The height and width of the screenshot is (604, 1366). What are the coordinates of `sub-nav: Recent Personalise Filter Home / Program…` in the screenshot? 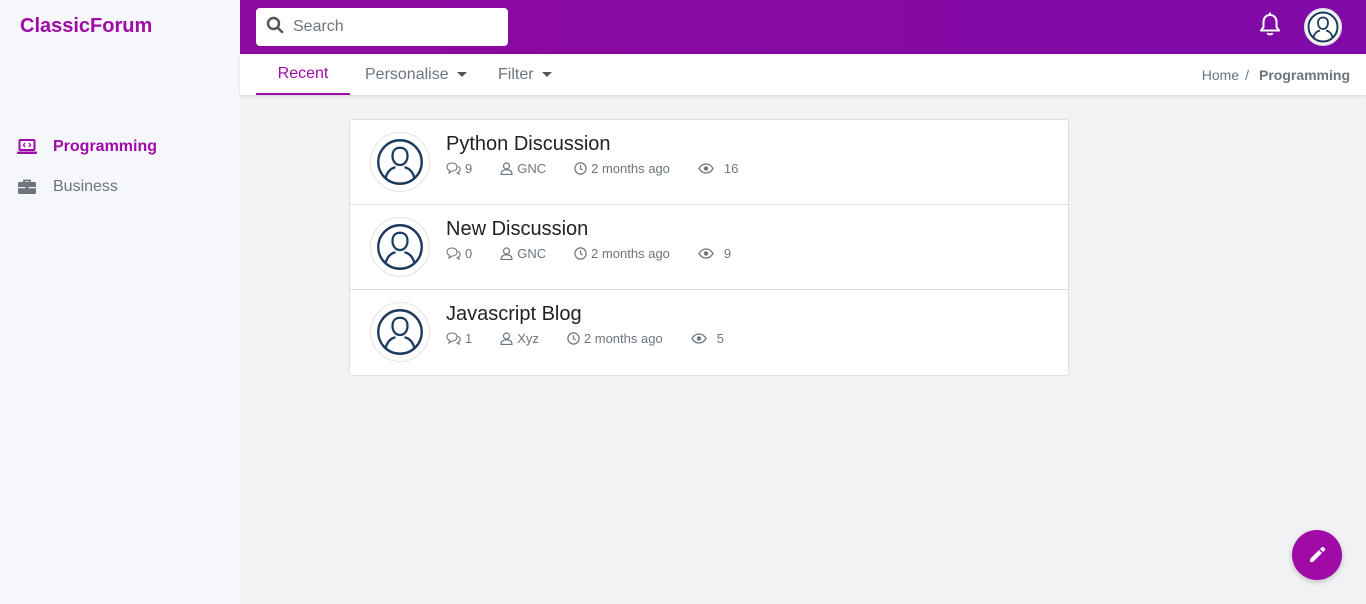 It's located at (803, 74).